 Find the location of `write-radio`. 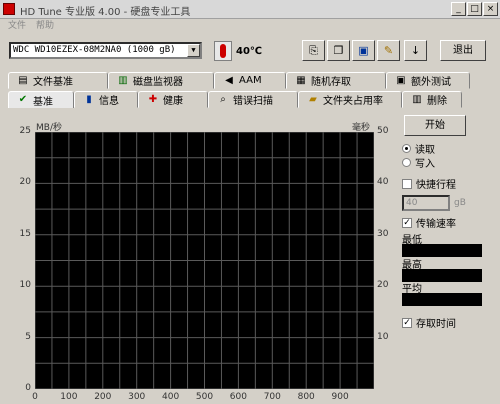

write-radio is located at coordinates (406, 162).